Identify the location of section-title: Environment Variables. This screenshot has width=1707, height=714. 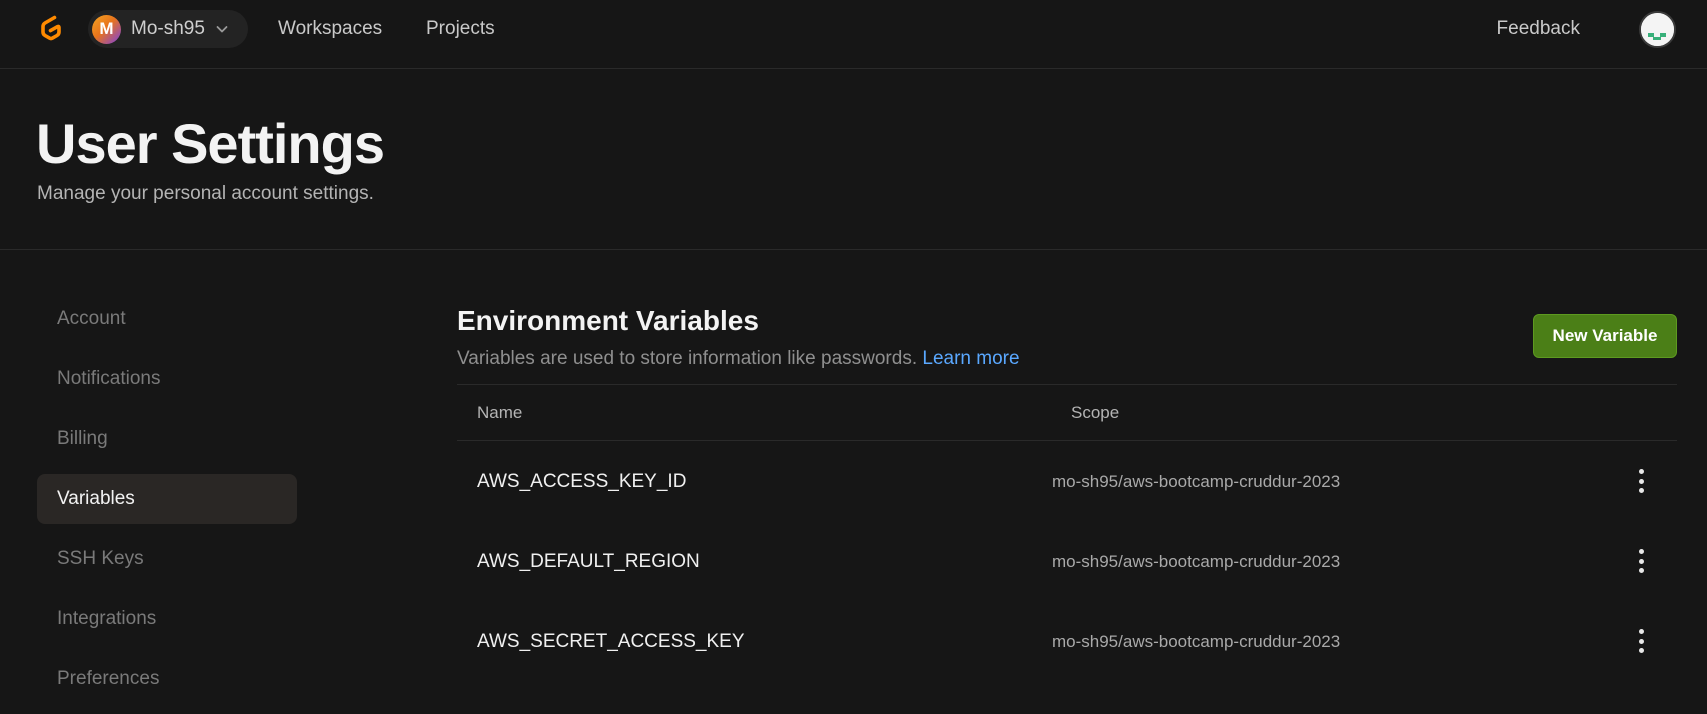
(608, 320).